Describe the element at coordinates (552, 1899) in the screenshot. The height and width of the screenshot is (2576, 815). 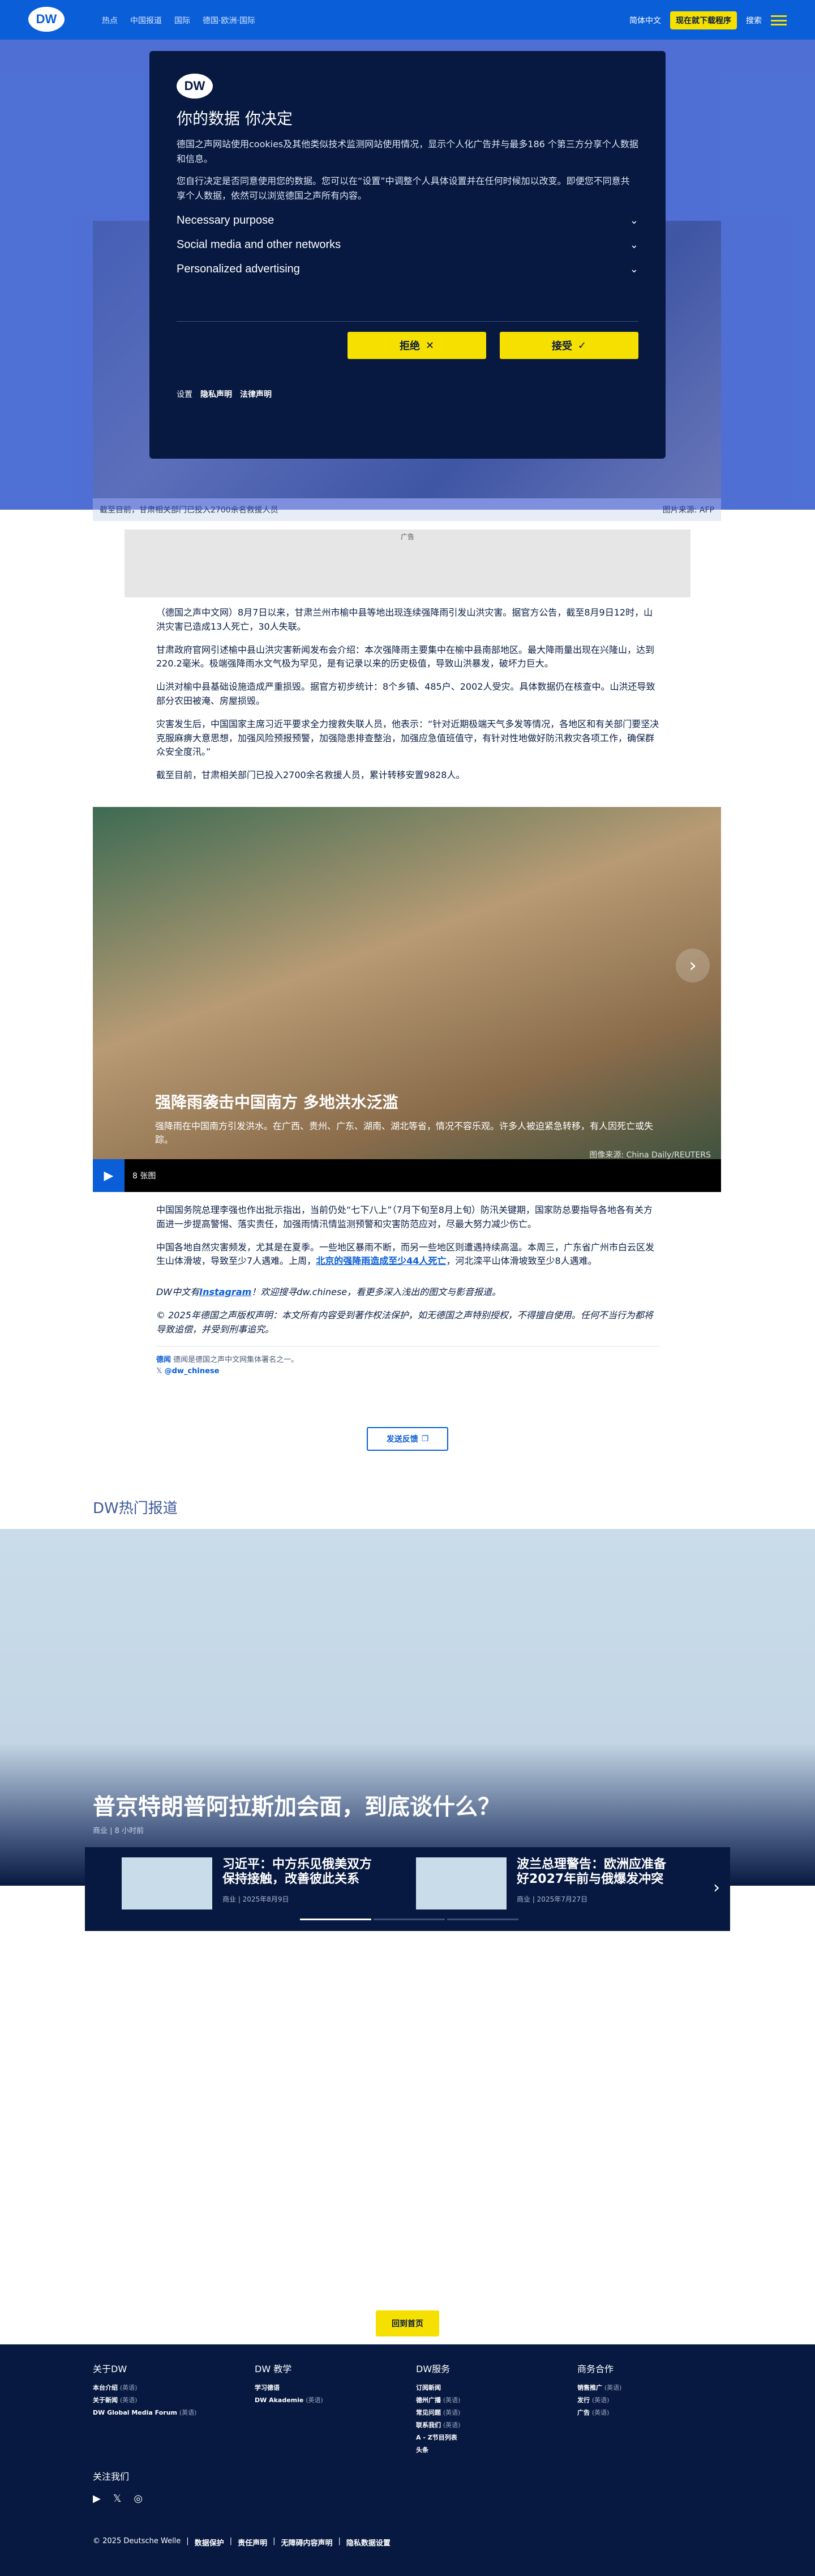
I see `teaser-meta: 商业 | 2025年7月27日` at that location.